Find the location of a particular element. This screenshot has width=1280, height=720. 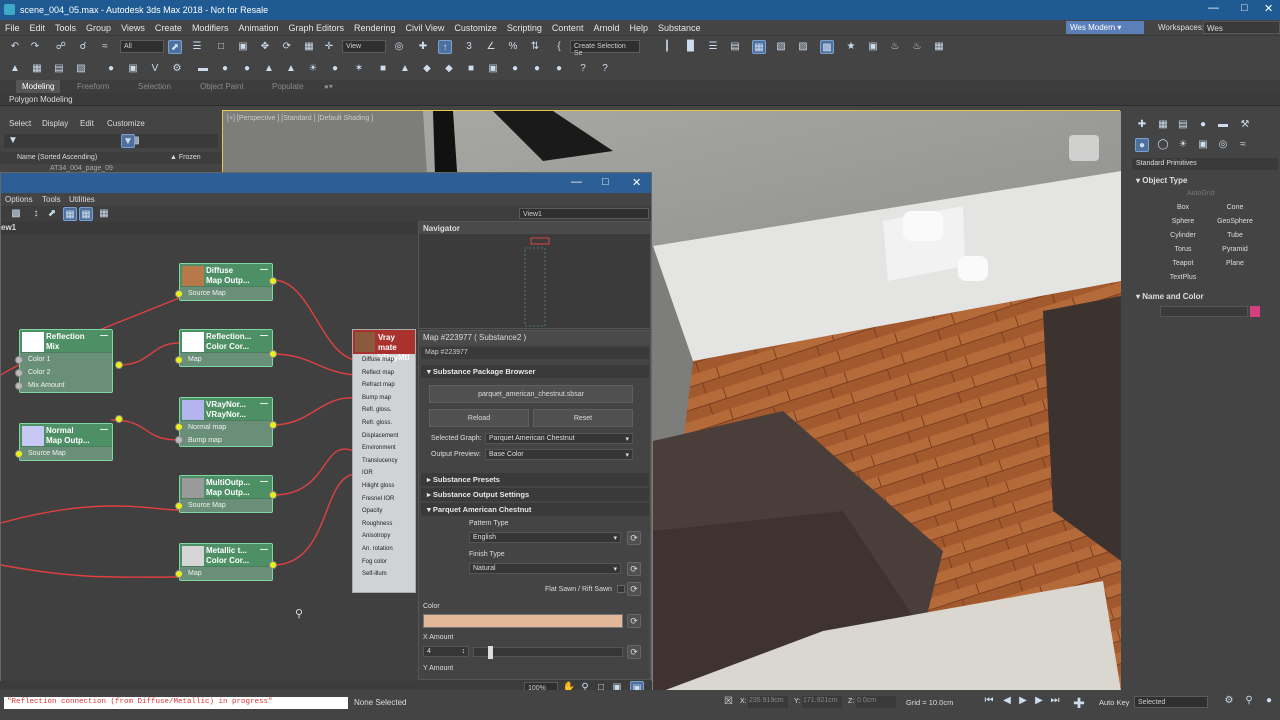

ambient-icon: ● is located at coordinates (335, 69).